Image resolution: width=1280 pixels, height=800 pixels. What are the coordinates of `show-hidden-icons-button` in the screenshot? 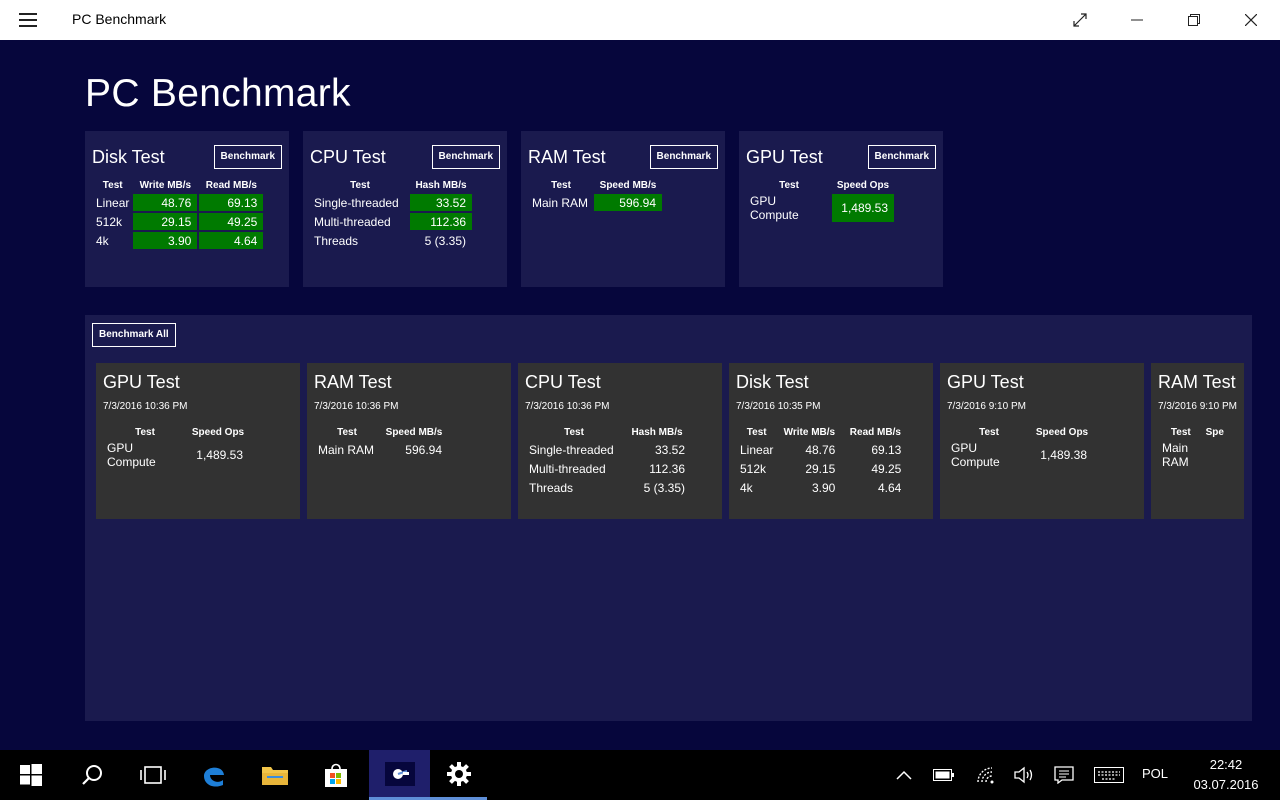 It's located at (904, 775).